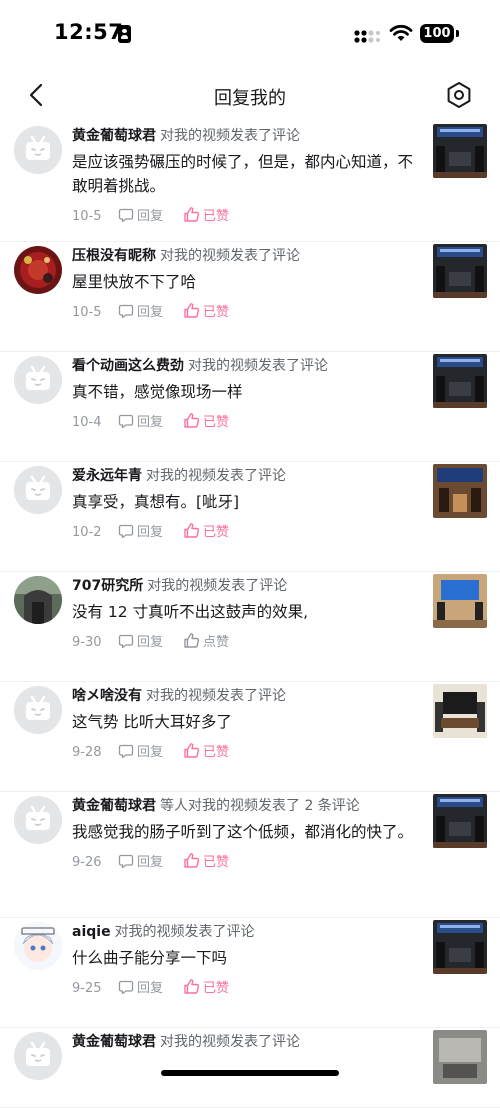 The width and height of the screenshot is (500, 1108). I want to click on comment-text: 屋里快放不下了哈, so click(248, 282).